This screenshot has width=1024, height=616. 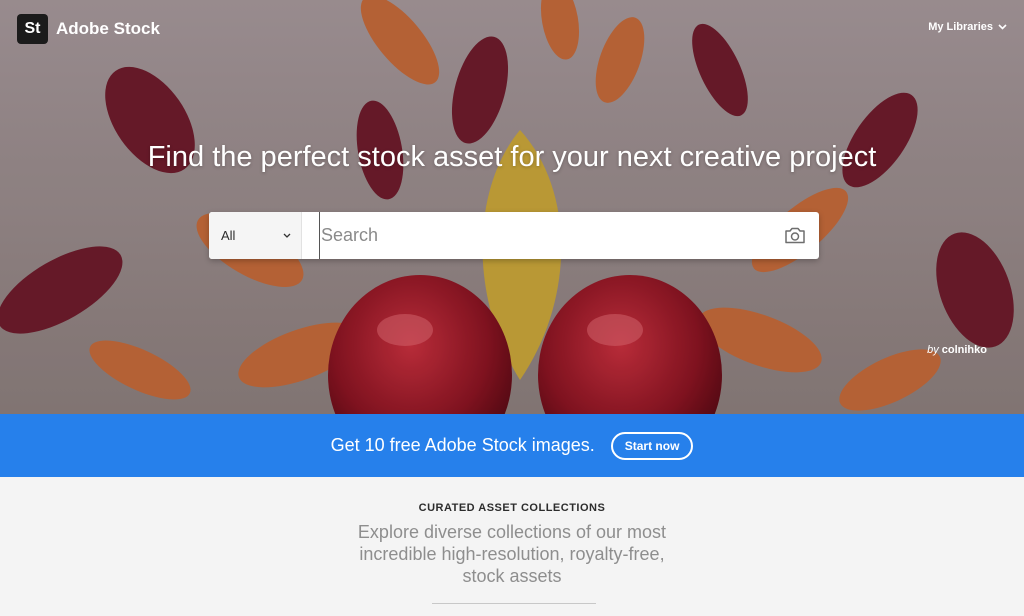 I want to click on credit-prefix: by, so click(x=933, y=350).